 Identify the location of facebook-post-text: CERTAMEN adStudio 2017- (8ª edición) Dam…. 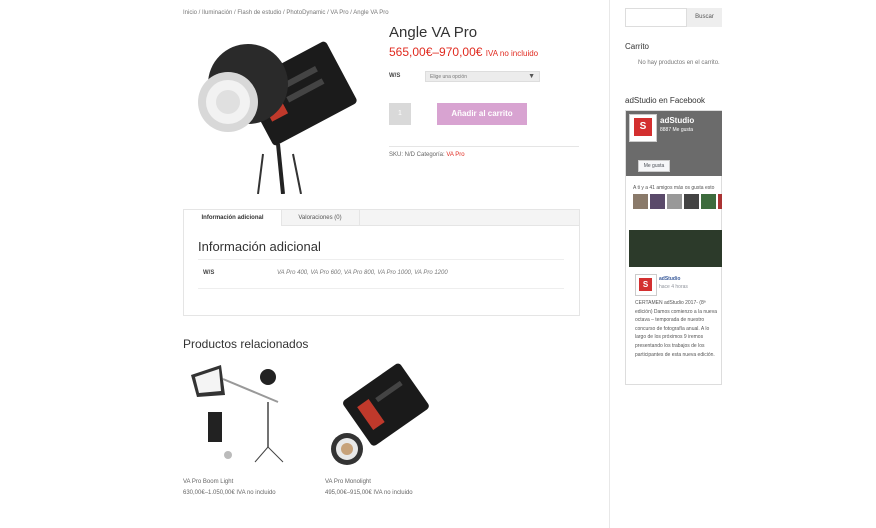
(676, 329).